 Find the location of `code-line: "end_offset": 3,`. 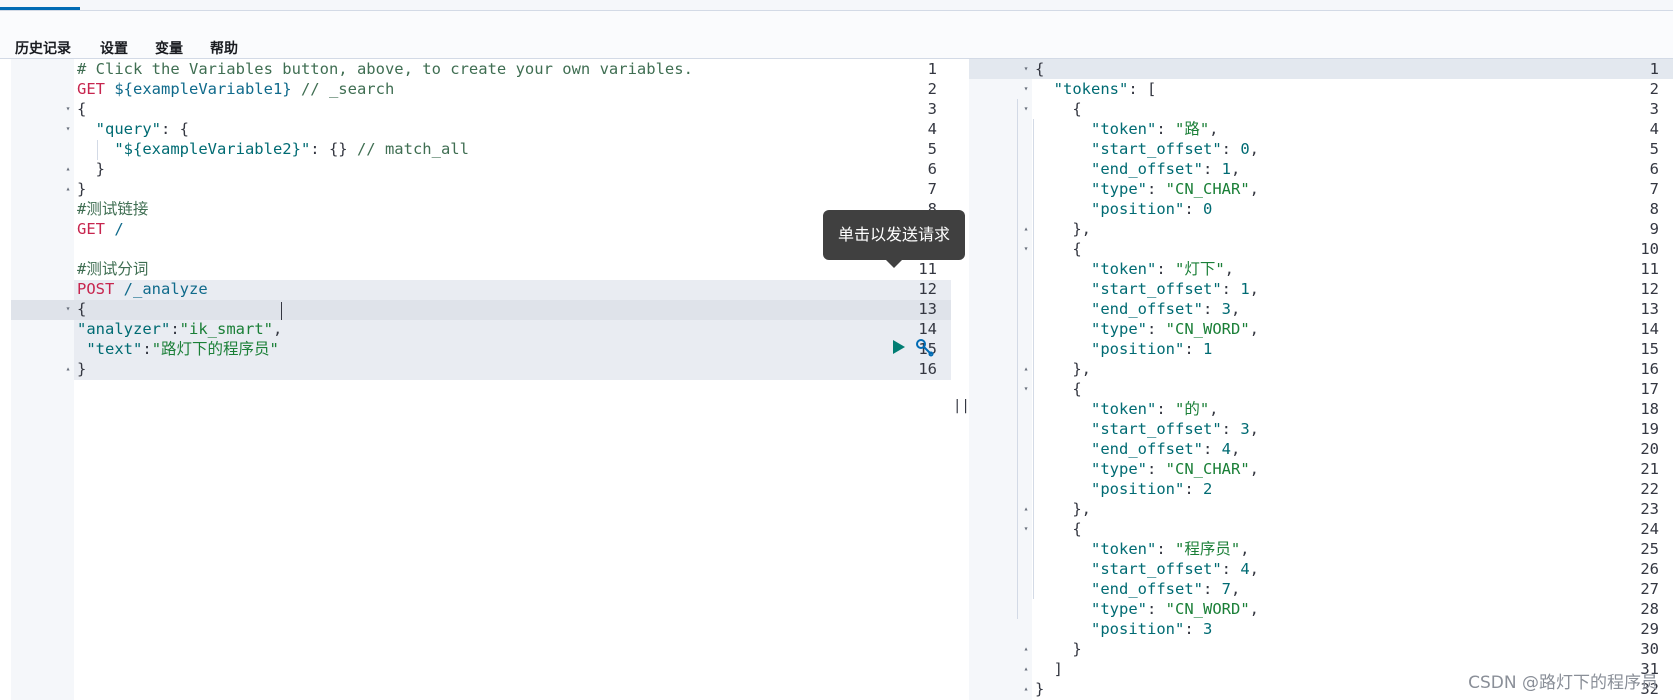

code-line: "end_offset": 3, is located at coordinates (1137, 309).